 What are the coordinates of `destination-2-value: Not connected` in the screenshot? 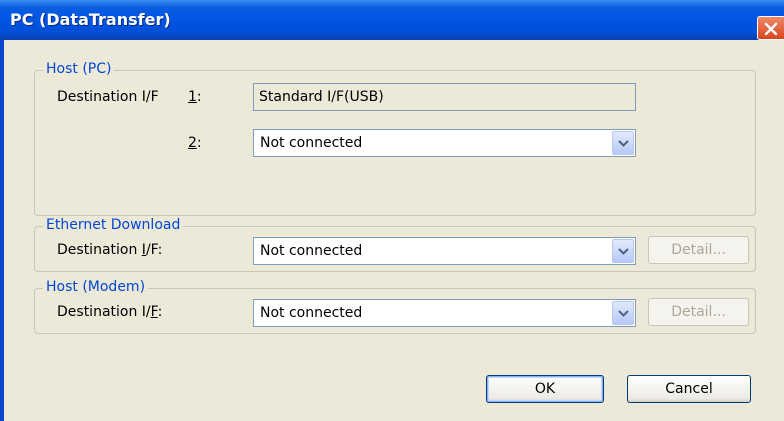 It's located at (311, 143).